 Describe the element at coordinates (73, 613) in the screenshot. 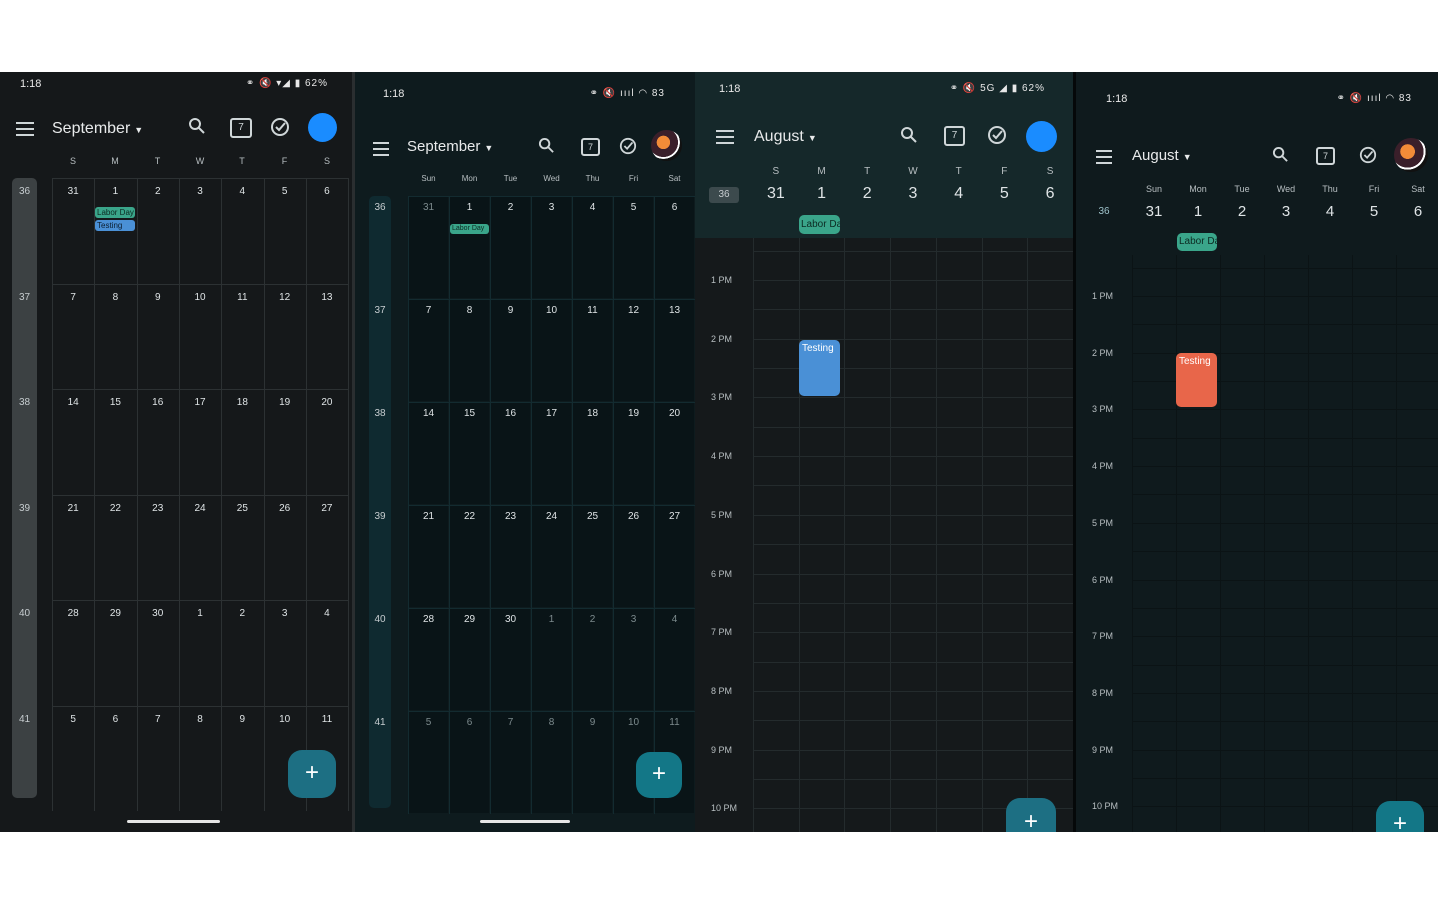

I see `day-number: 28` at that location.